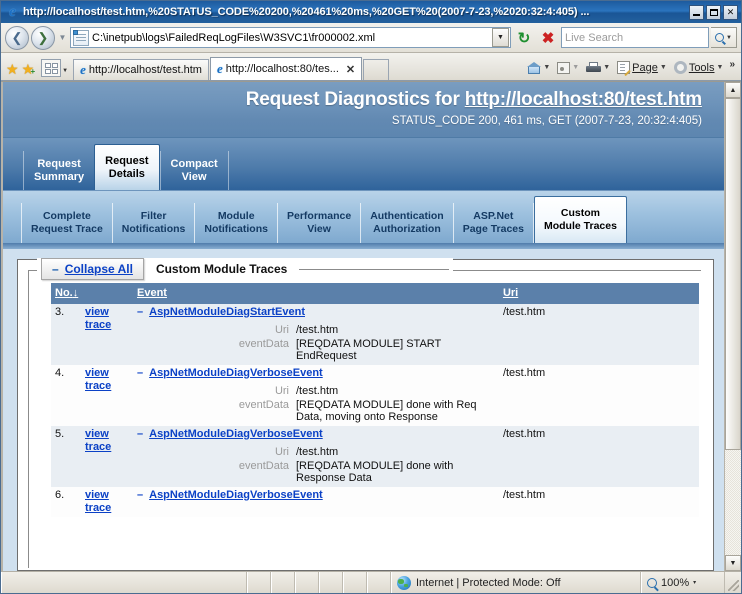  What do you see at coordinates (376, 69) in the screenshot?
I see `new-tab-button` at bounding box center [376, 69].